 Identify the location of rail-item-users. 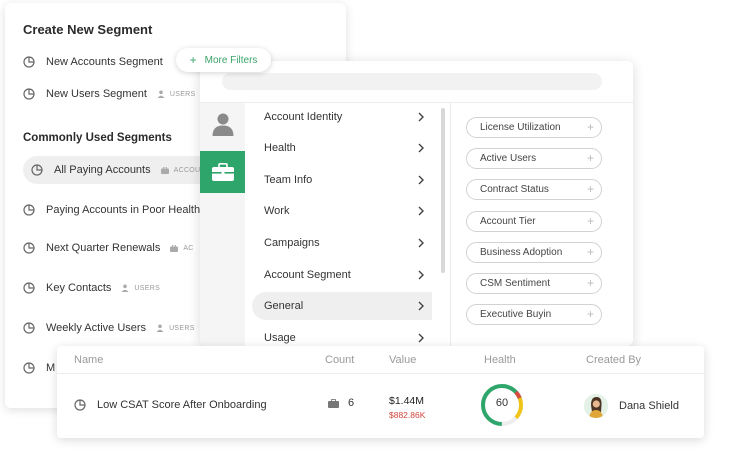
(222, 124).